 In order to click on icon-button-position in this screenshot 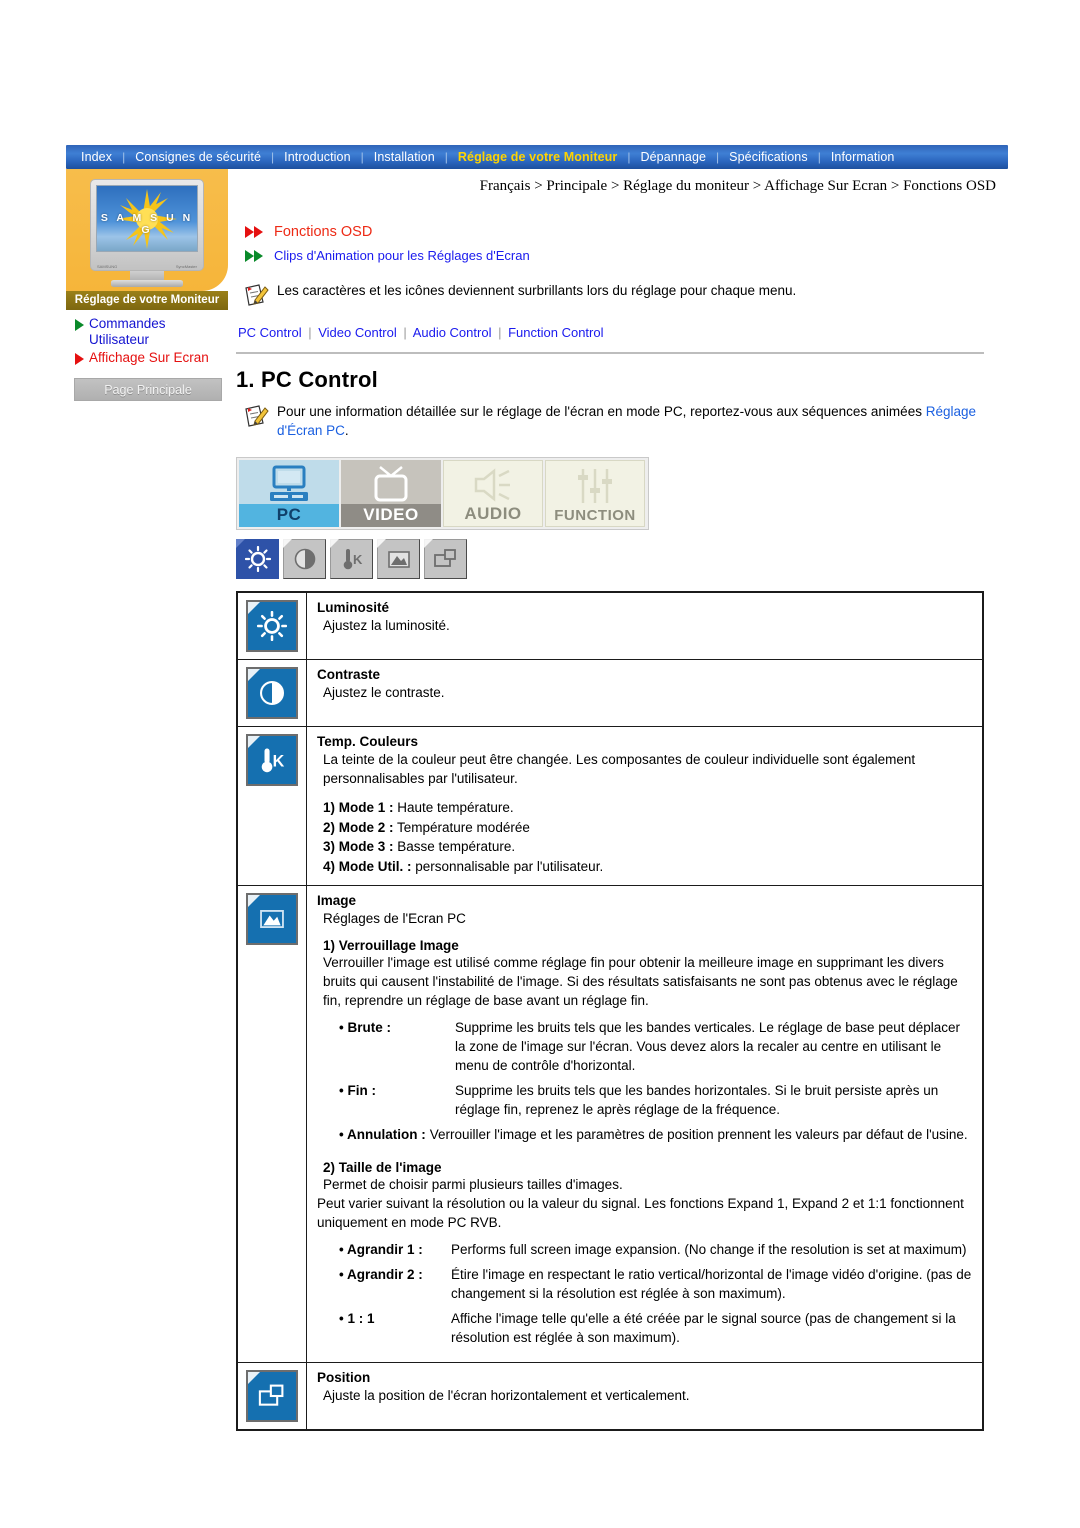, I will do `click(445, 559)`.